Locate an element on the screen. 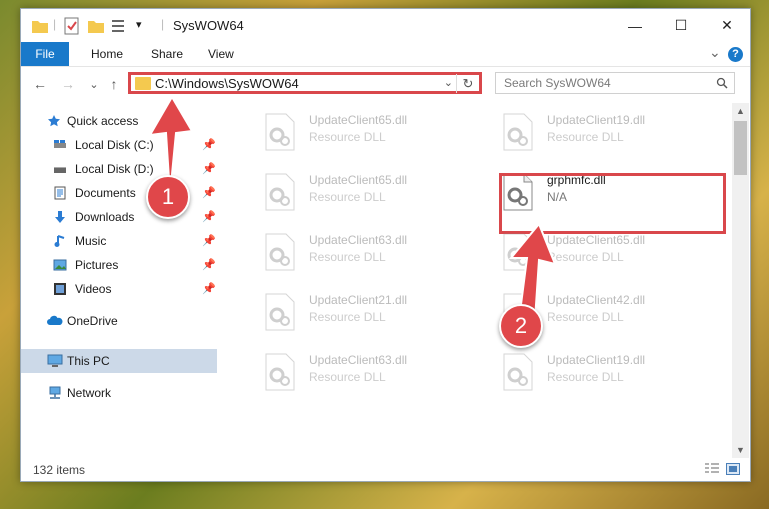 The image size is (769, 509). file-name: UpdateClient21.dll is located at coordinates (358, 300).